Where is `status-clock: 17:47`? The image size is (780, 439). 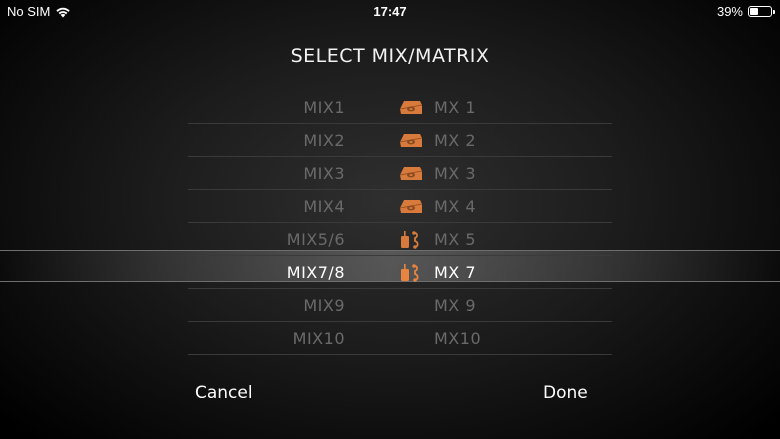 status-clock: 17:47 is located at coordinates (390, 11).